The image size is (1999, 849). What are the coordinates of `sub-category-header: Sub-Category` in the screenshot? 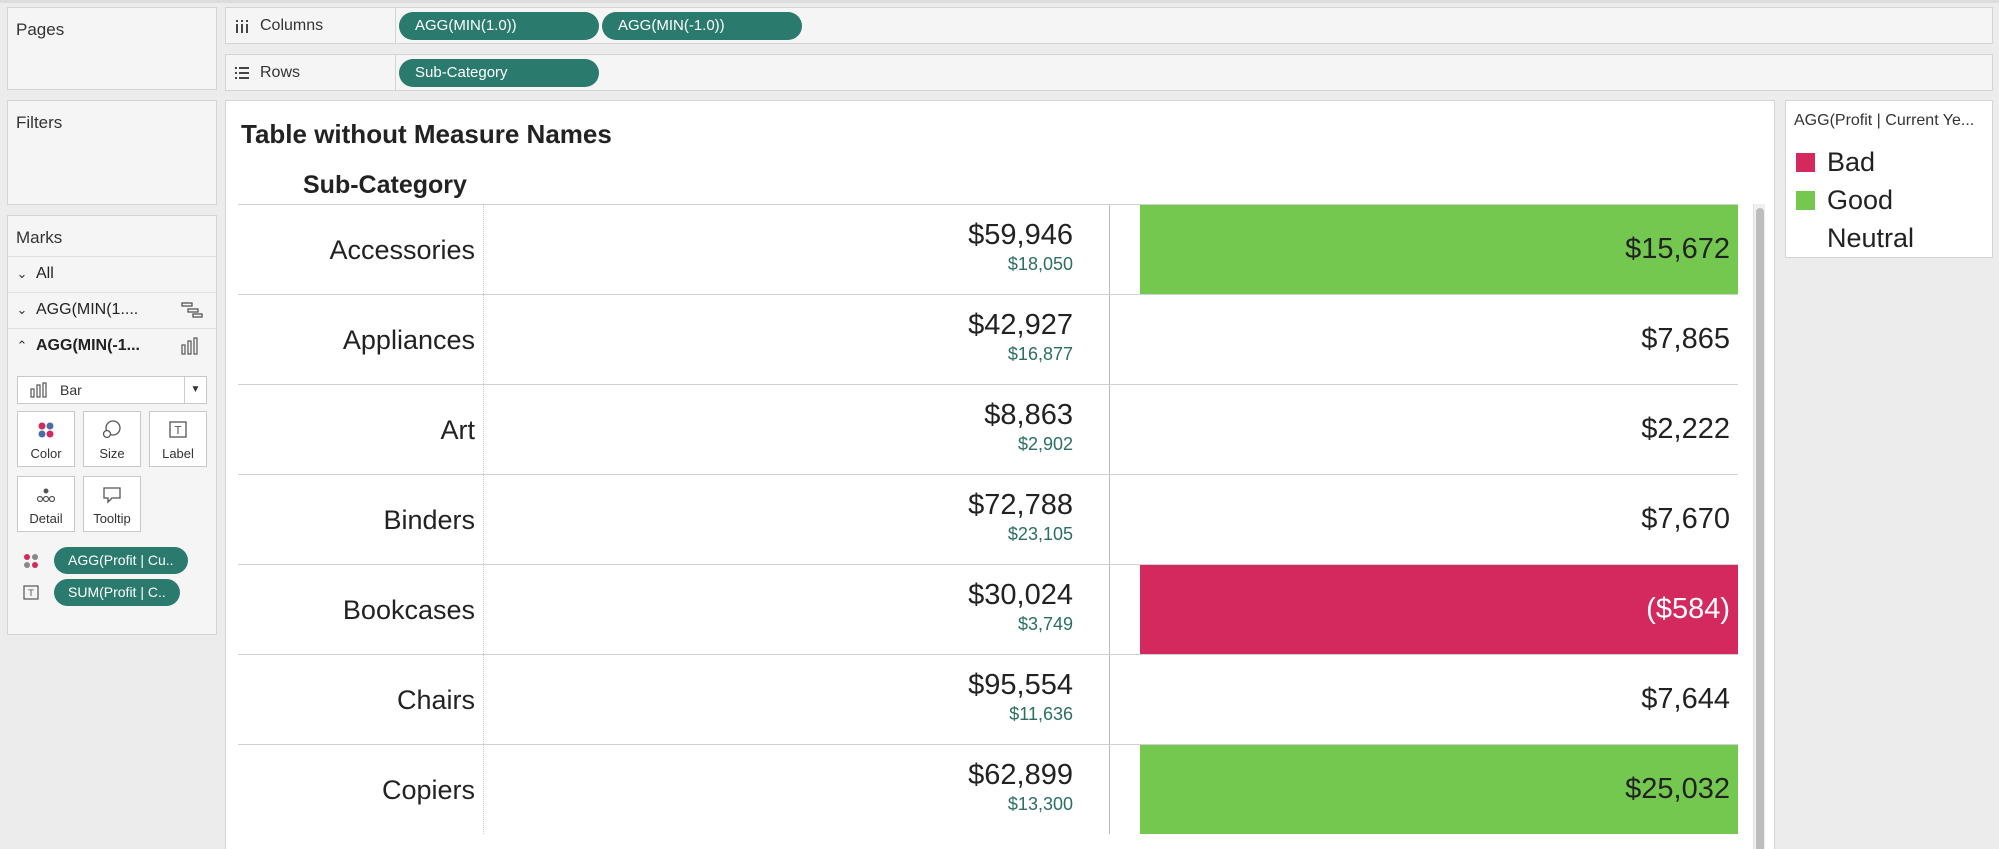 It's located at (385, 185).